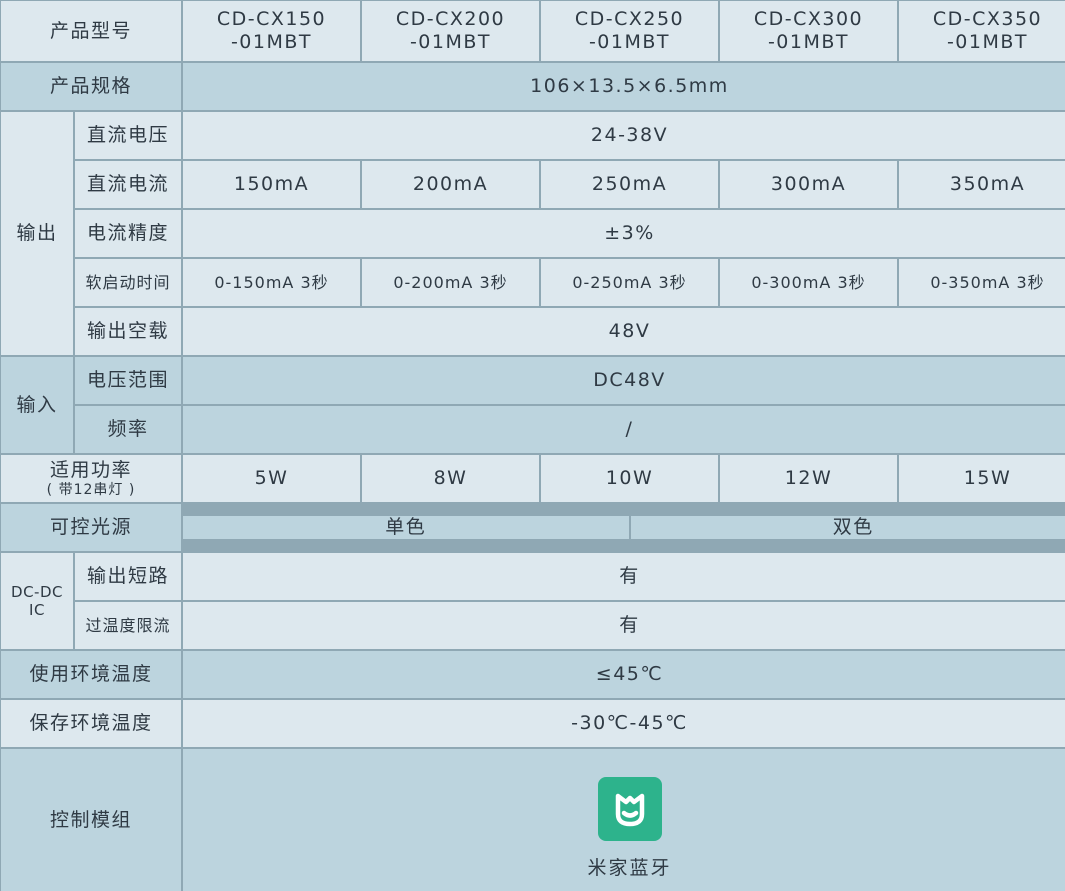 The height and width of the screenshot is (891, 1065). I want to click on light-source-values: 单色 双色, so click(624, 527).